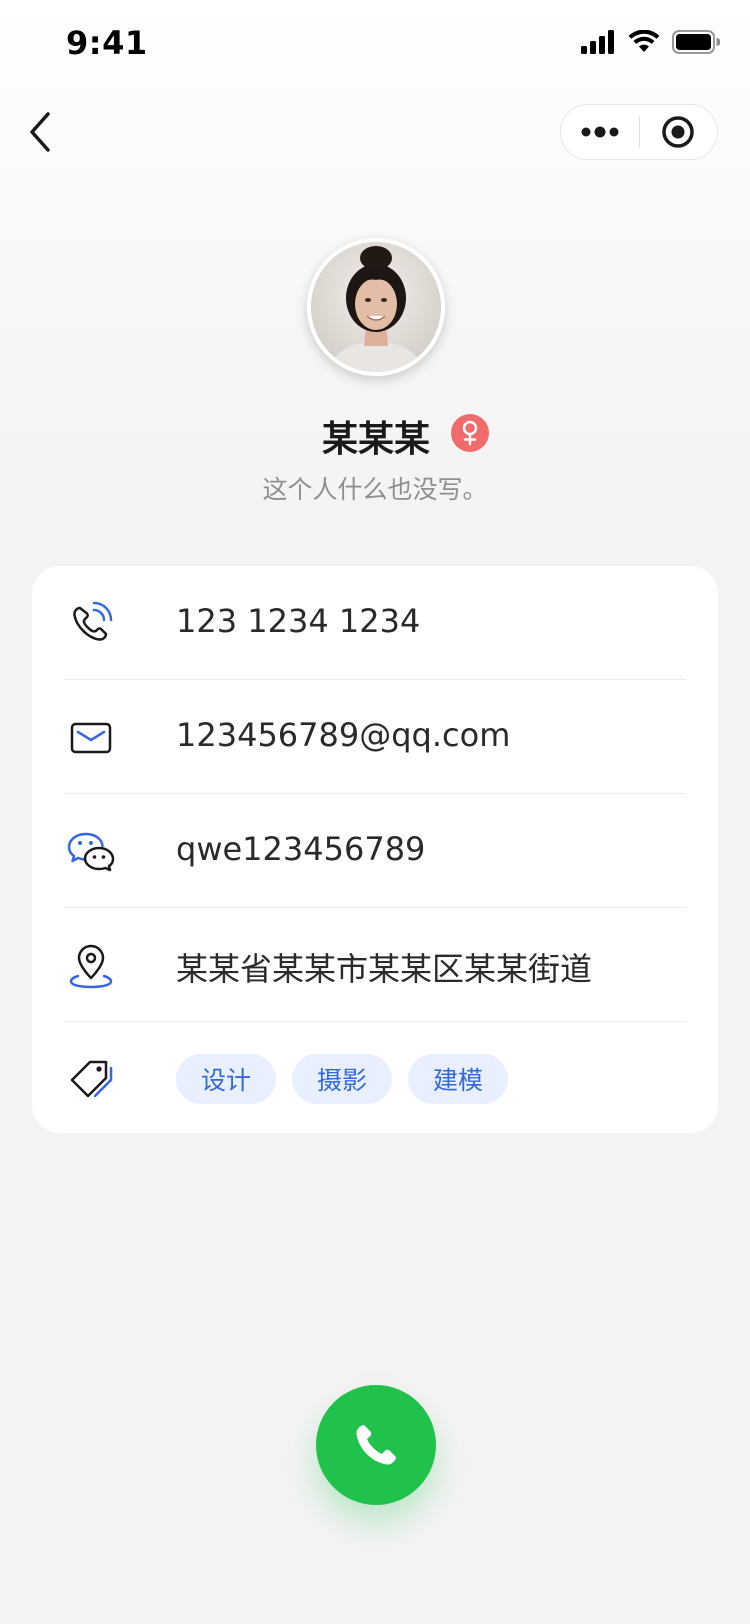  What do you see at coordinates (343, 735) in the screenshot?
I see `email-value: 123456789@qq.com` at bounding box center [343, 735].